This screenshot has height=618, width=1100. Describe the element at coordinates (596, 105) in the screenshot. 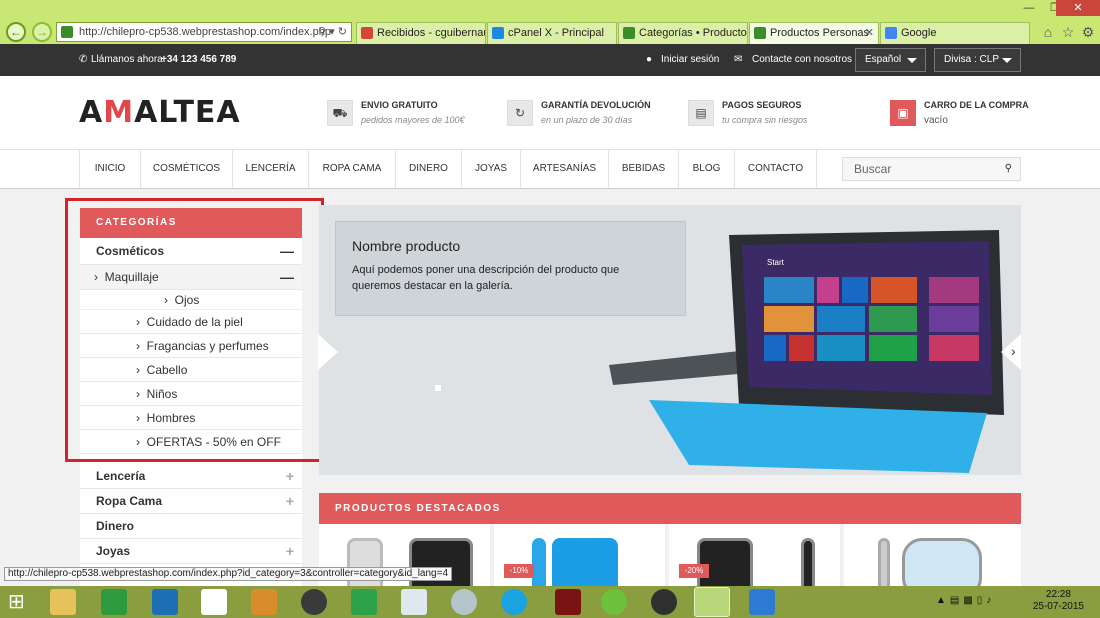

I see `feature-title: GARANTÍA DEVOLUCIÓN` at that location.